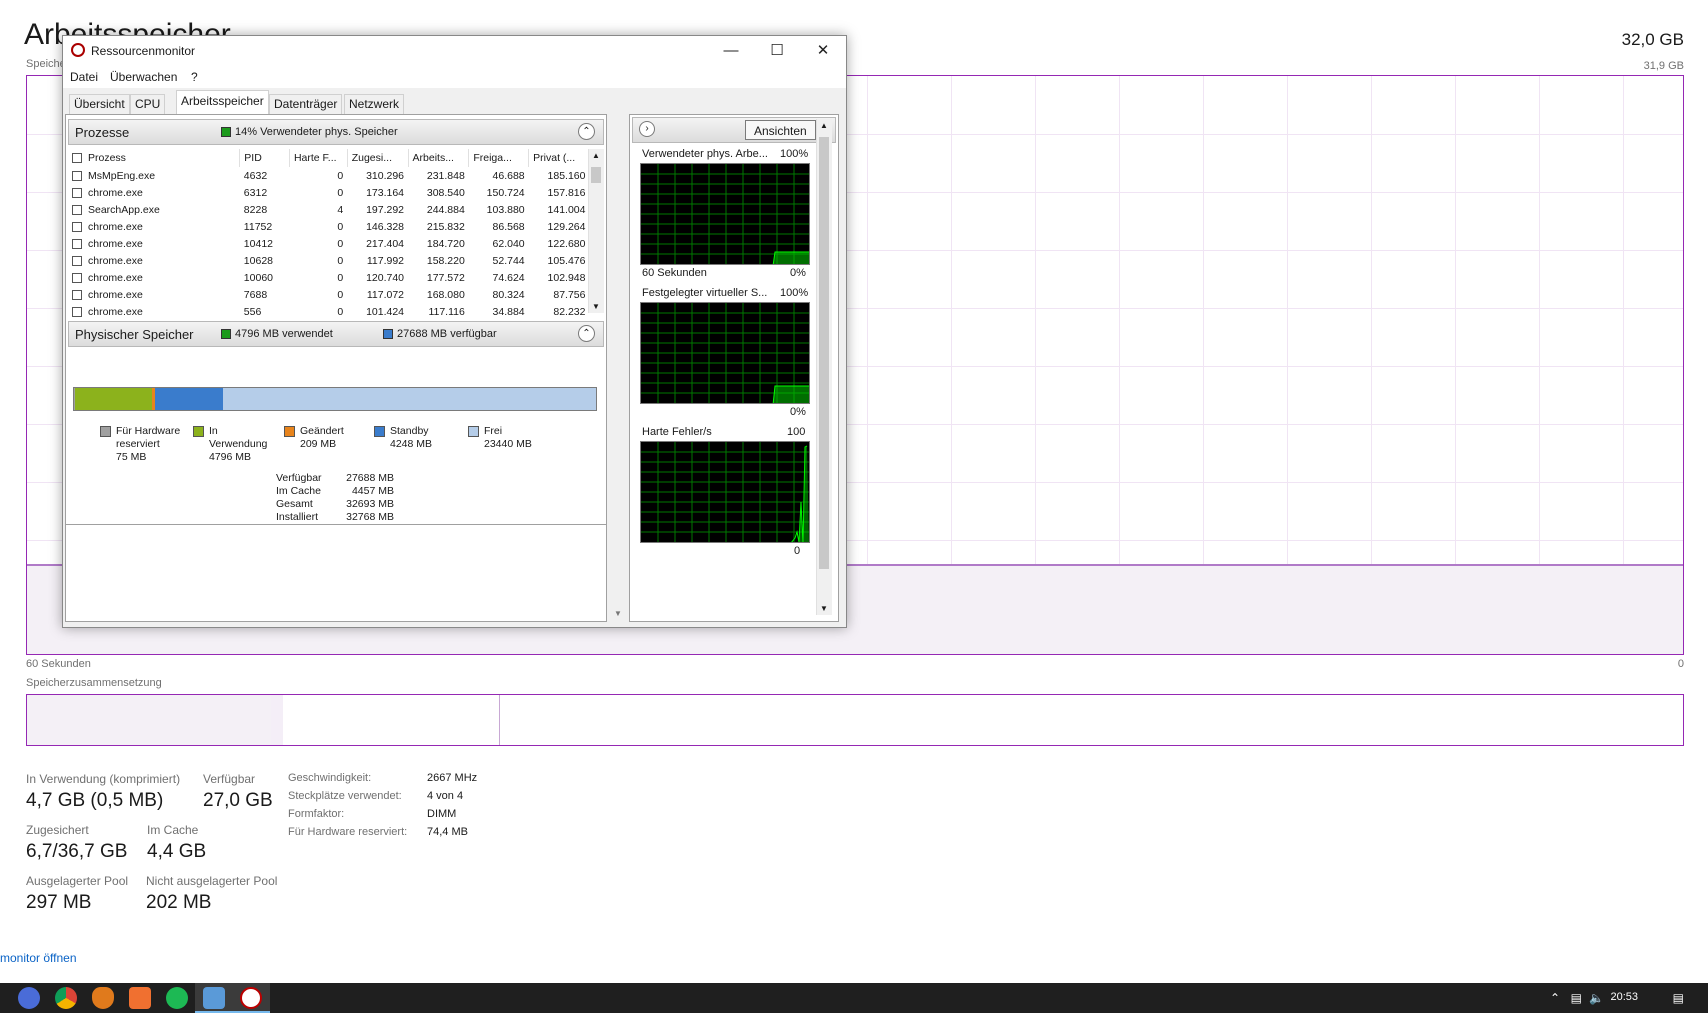 The image size is (1708, 1013). Describe the element at coordinates (179, 902) in the screenshot. I see `stat-value-nonpaged-pool: 202 MB` at that location.